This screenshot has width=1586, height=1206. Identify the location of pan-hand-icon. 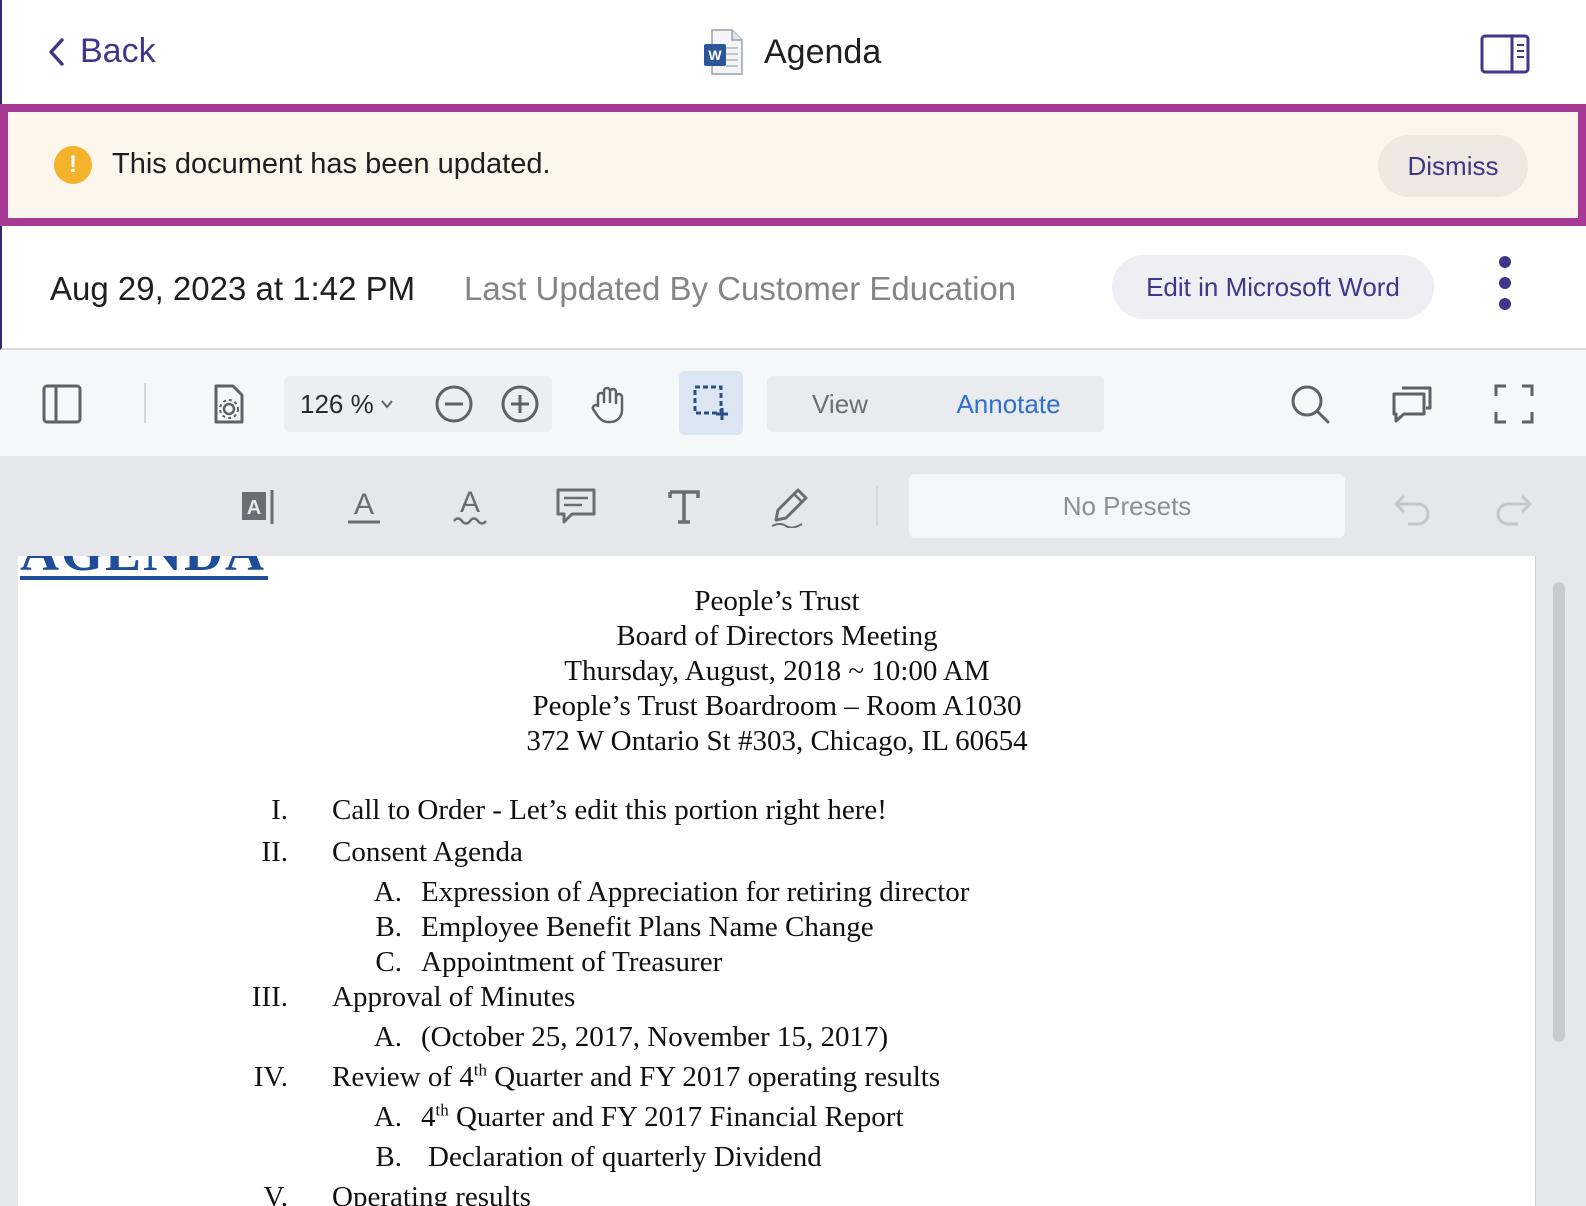
(608, 404).